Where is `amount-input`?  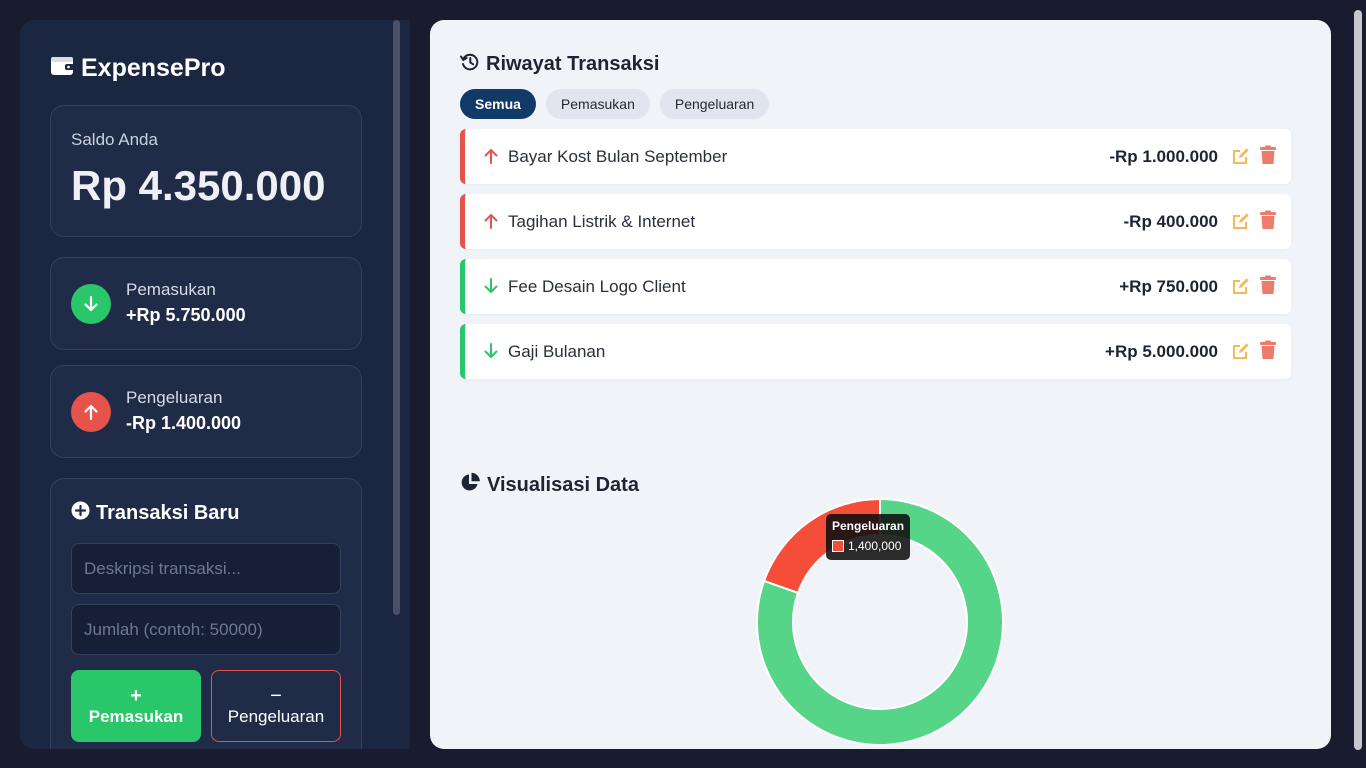
amount-input is located at coordinates (206, 629).